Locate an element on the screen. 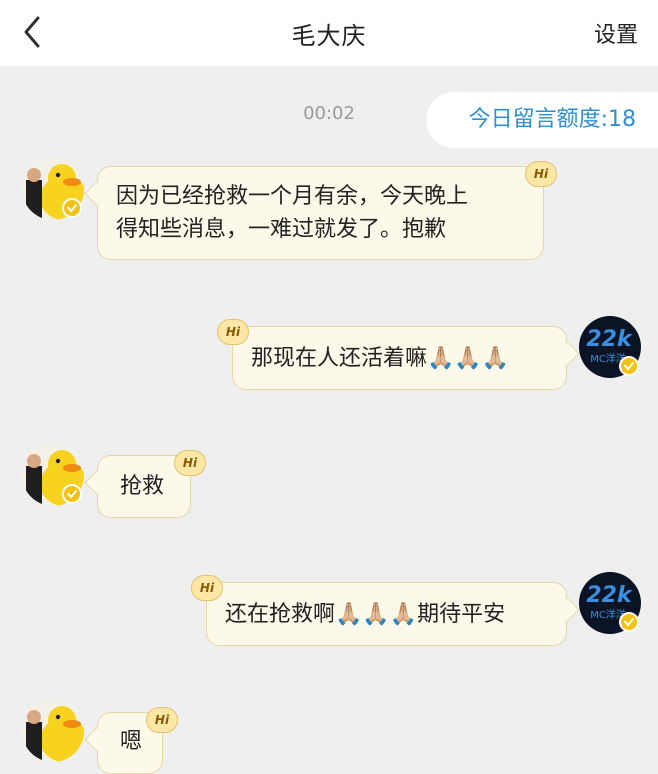  message-bubble-incoming: 因为已经抢救一个月有余，今天晚上 得知些消息，一难过就发了。抱歉 Hi is located at coordinates (327, 210).